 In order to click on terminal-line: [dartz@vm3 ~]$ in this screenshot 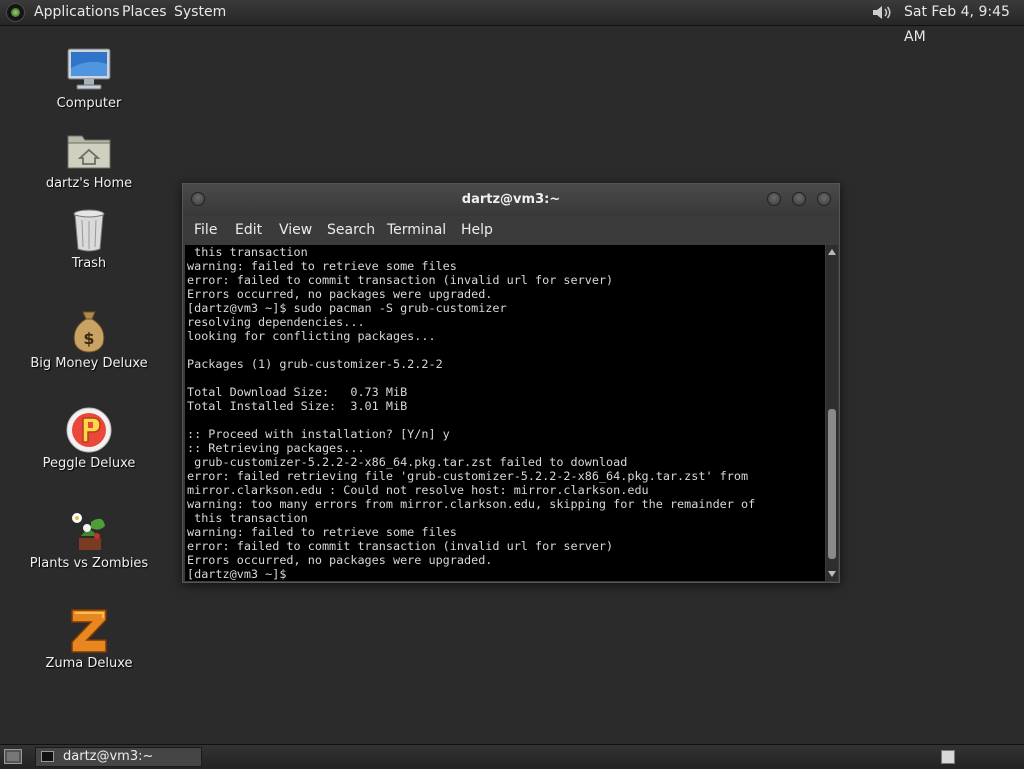, I will do `click(240, 574)`.